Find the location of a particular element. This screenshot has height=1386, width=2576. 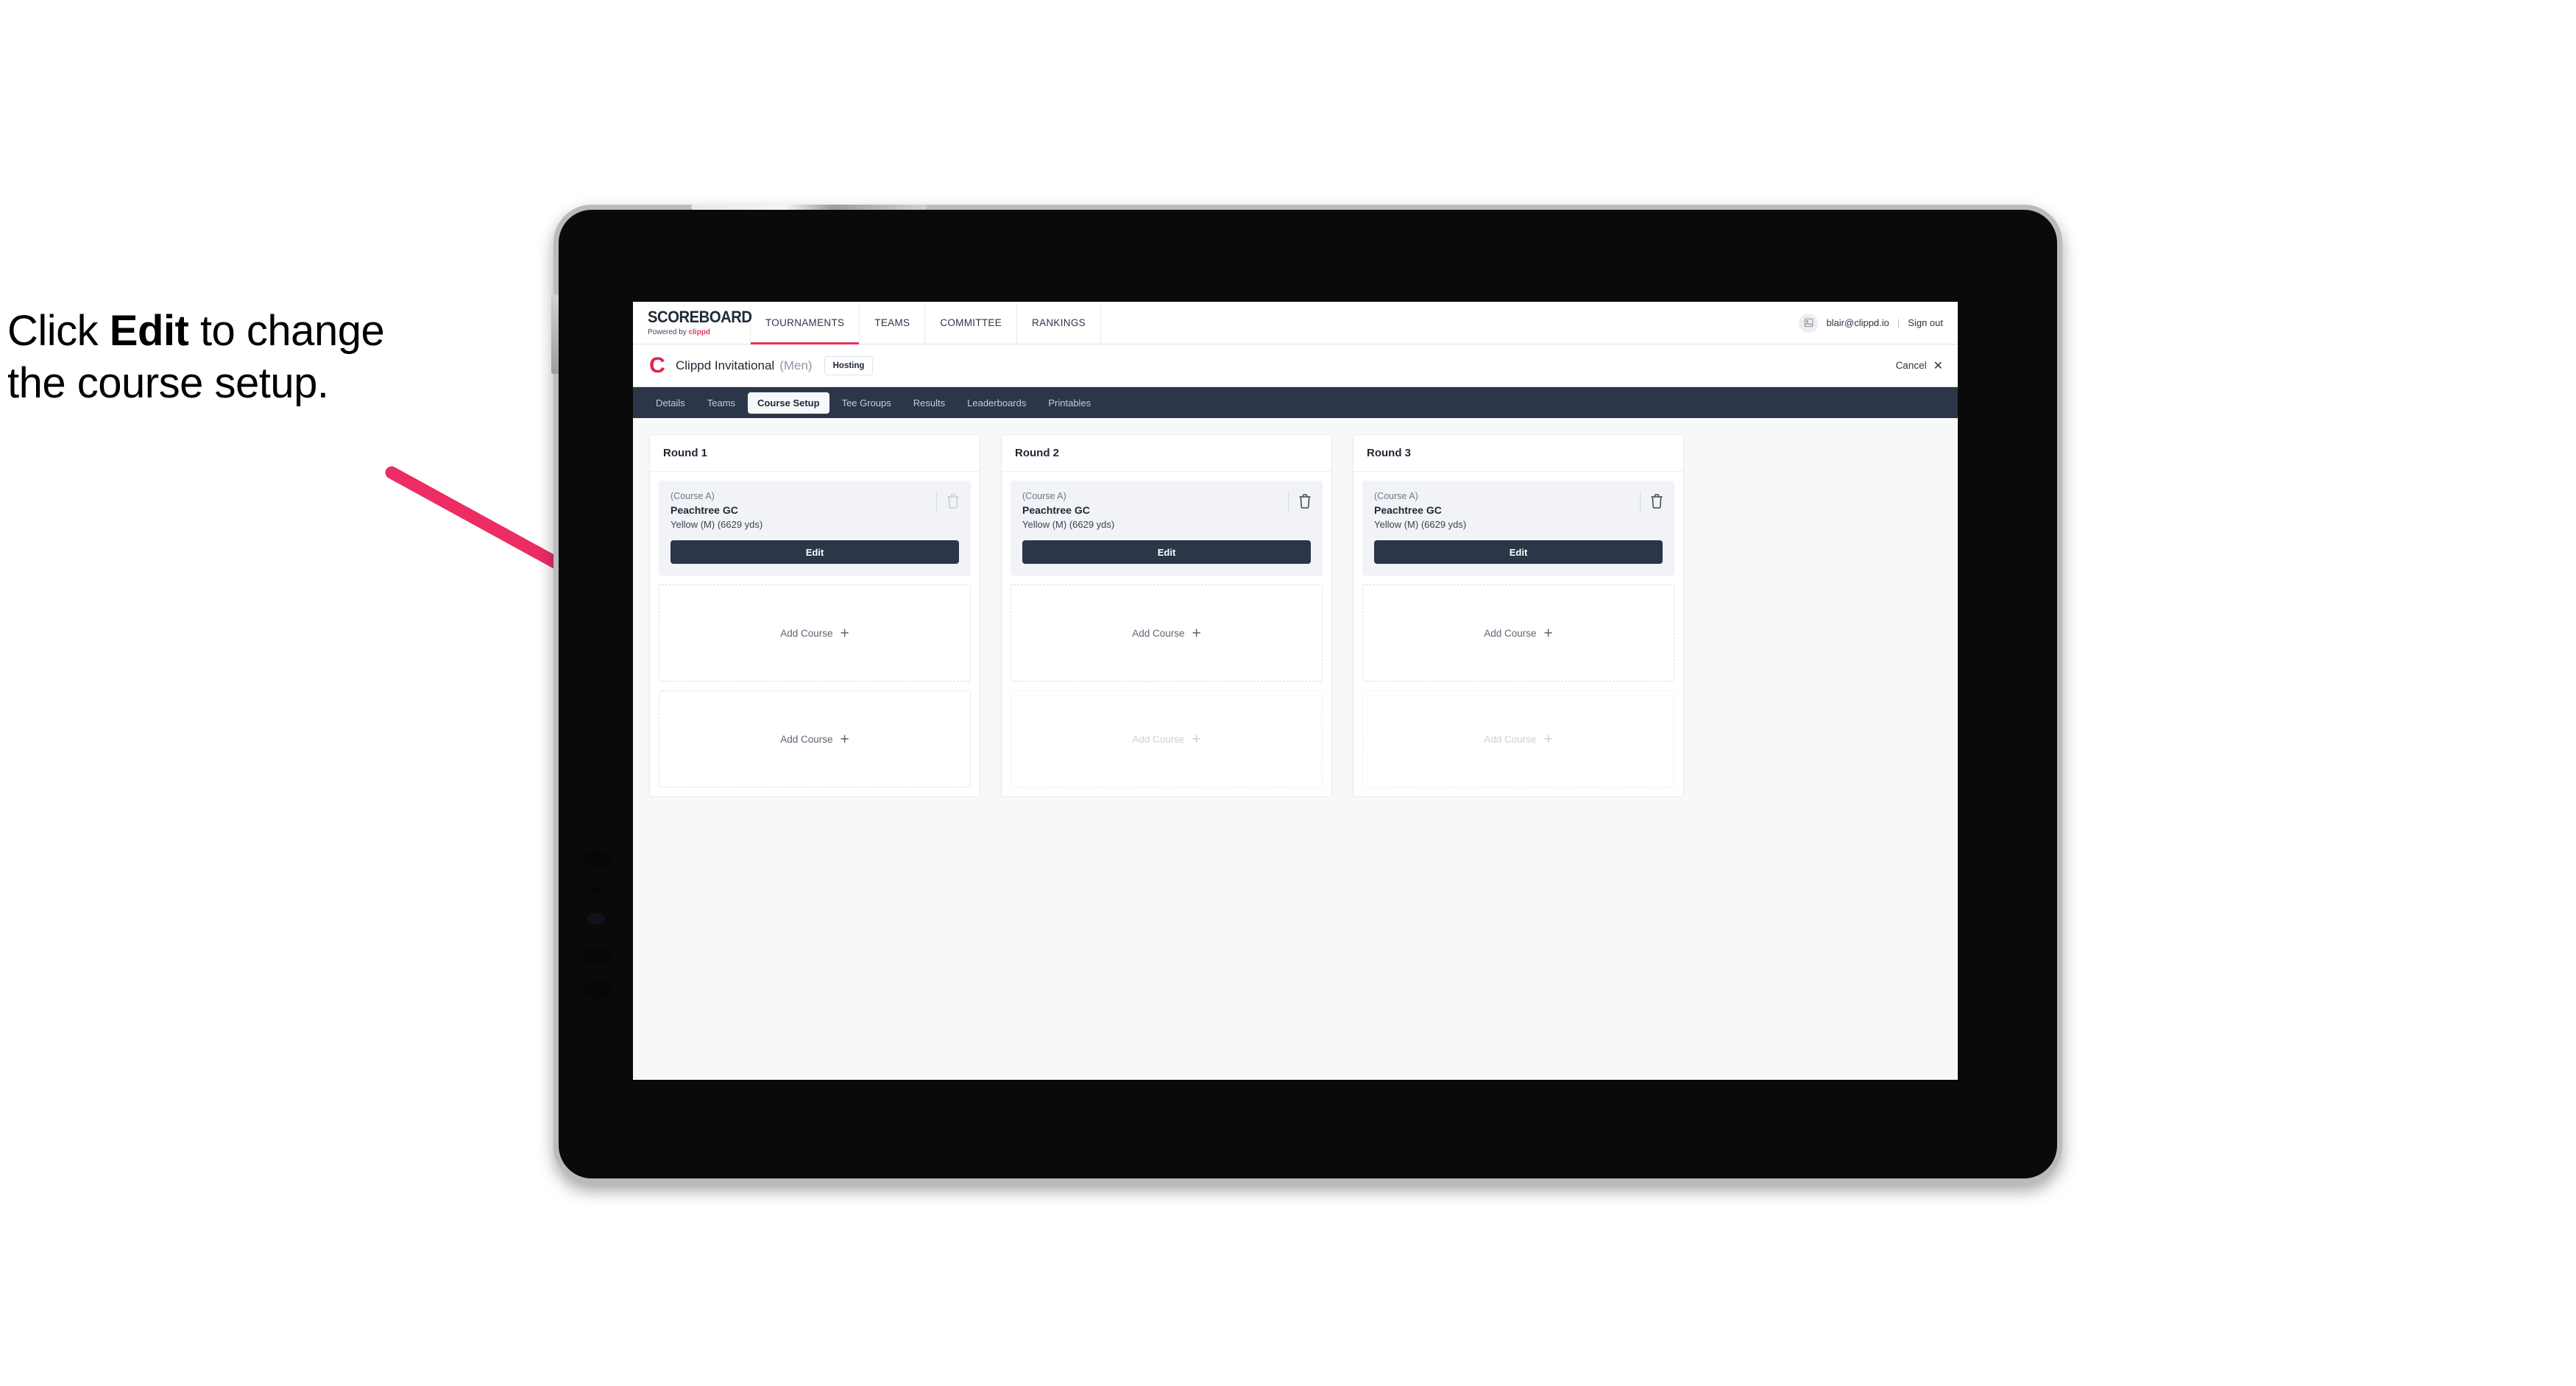

tab-leaderboards: Leaderboards is located at coordinates (997, 403).